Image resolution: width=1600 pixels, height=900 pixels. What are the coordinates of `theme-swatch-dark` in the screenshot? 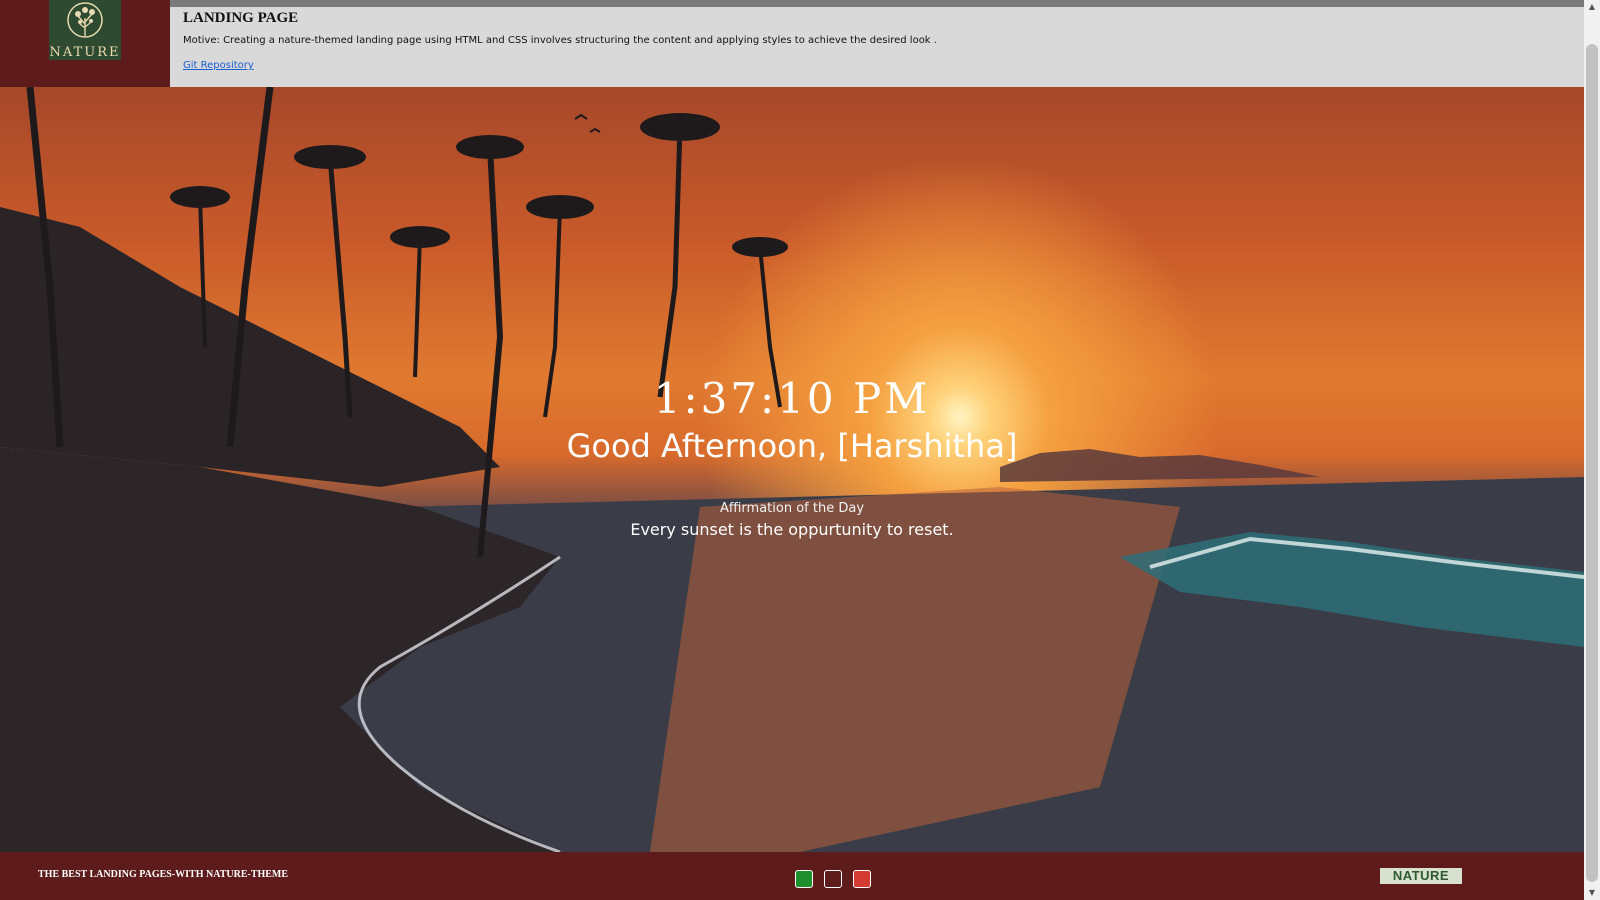 It's located at (833, 879).